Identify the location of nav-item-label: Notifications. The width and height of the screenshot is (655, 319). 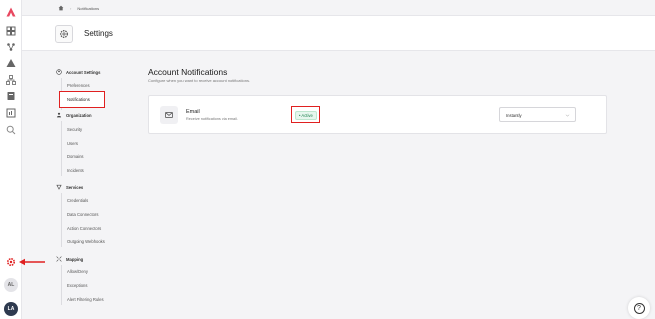
(78, 99).